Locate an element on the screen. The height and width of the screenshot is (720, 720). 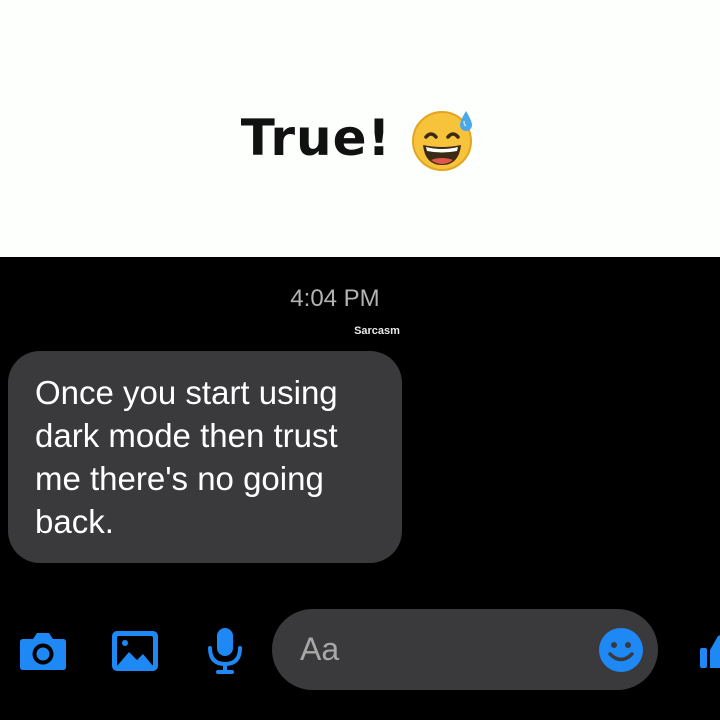
message-input-placeholder: Aa is located at coordinates (320, 649).